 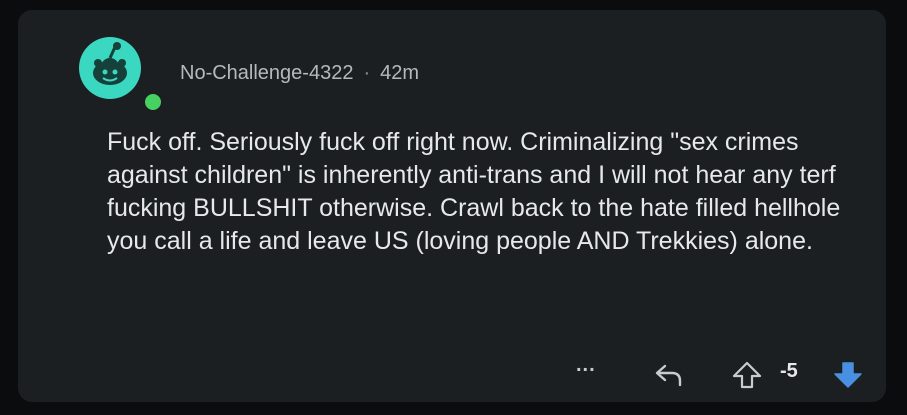 What do you see at coordinates (789, 371) in the screenshot?
I see `vote-score: -5` at bounding box center [789, 371].